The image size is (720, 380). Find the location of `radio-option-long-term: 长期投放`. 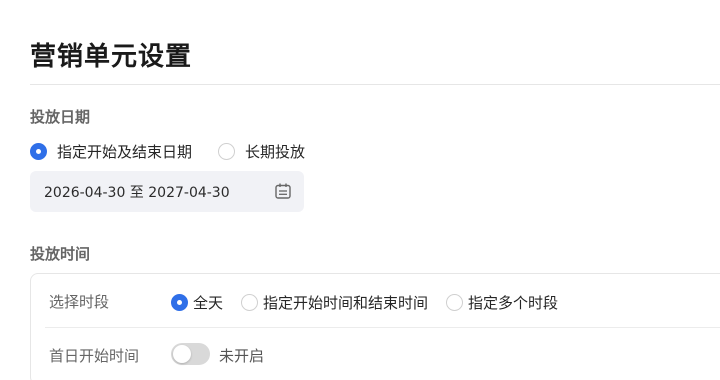

radio-option-long-term: 长期投放 is located at coordinates (261, 151).